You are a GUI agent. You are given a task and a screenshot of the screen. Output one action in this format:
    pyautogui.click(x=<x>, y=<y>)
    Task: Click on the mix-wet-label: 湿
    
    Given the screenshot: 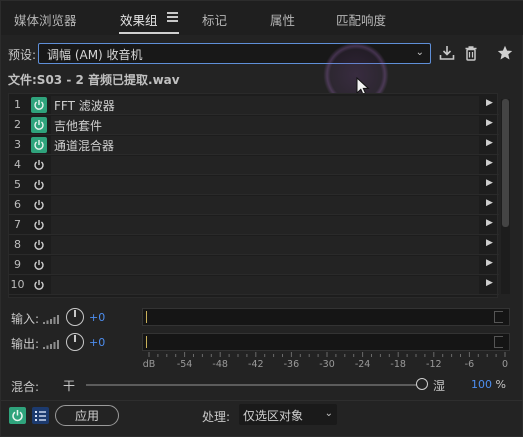 What is the action you would take?
    pyautogui.click(x=439, y=386)
    